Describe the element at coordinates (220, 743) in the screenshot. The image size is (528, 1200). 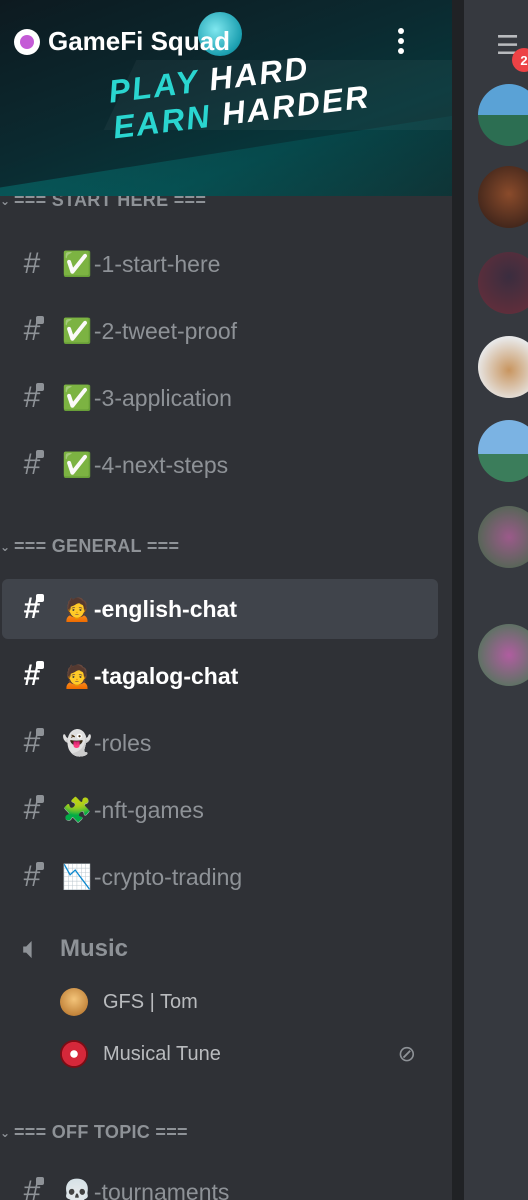
I see `channel-roles: # 👻 -roles` at that location.